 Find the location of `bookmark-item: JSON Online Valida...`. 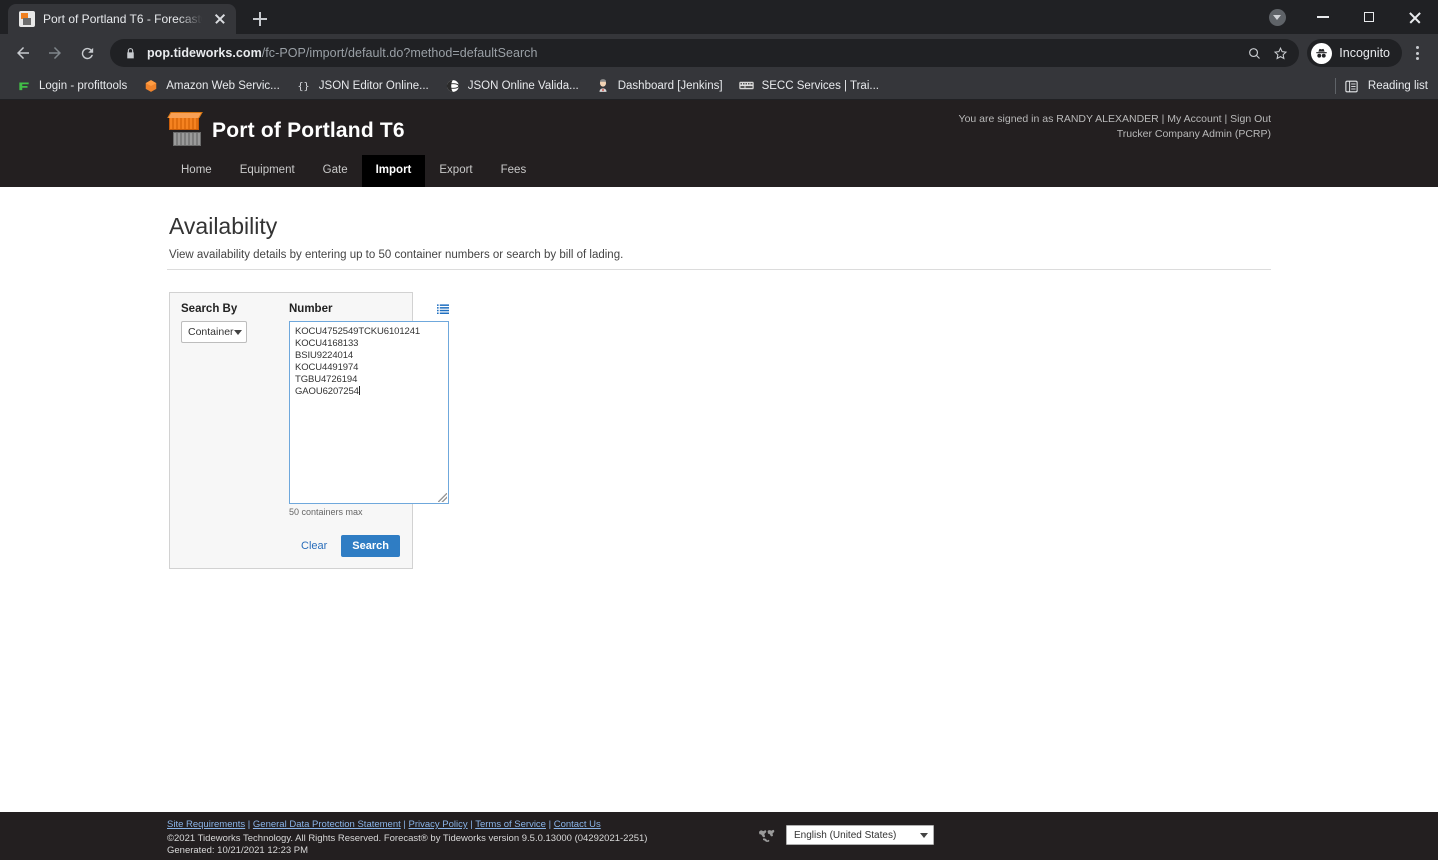

bookmark-item: JSON Online Valida... is located at coordinates (512, 86).